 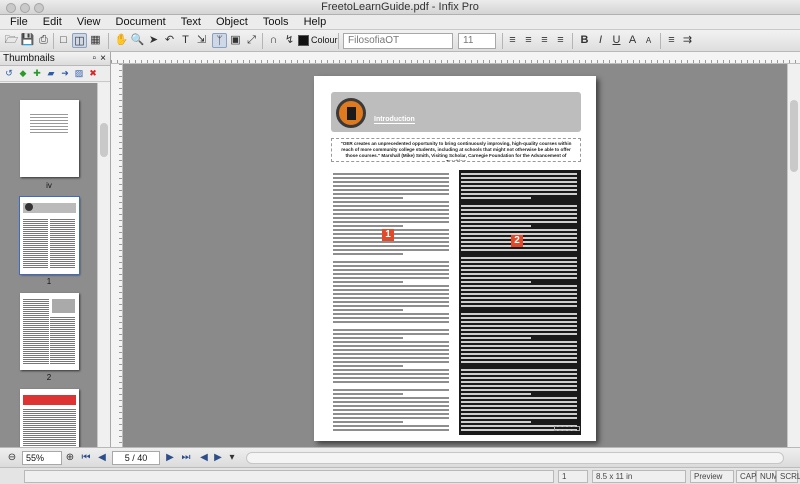 I want to click on list-icon: ≡, so click(x=671, y=40).